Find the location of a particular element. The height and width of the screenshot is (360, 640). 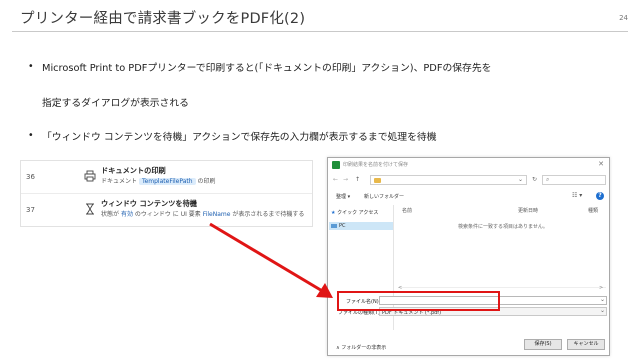

line-number: 36 is located at coordinates (30, 177).